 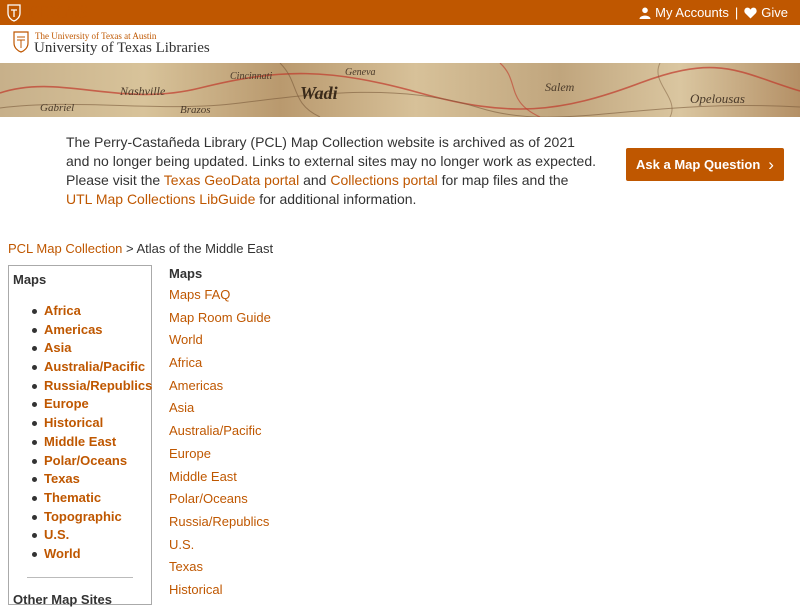 I want to click on sidebar-link: World, so click(x=62, y=553).